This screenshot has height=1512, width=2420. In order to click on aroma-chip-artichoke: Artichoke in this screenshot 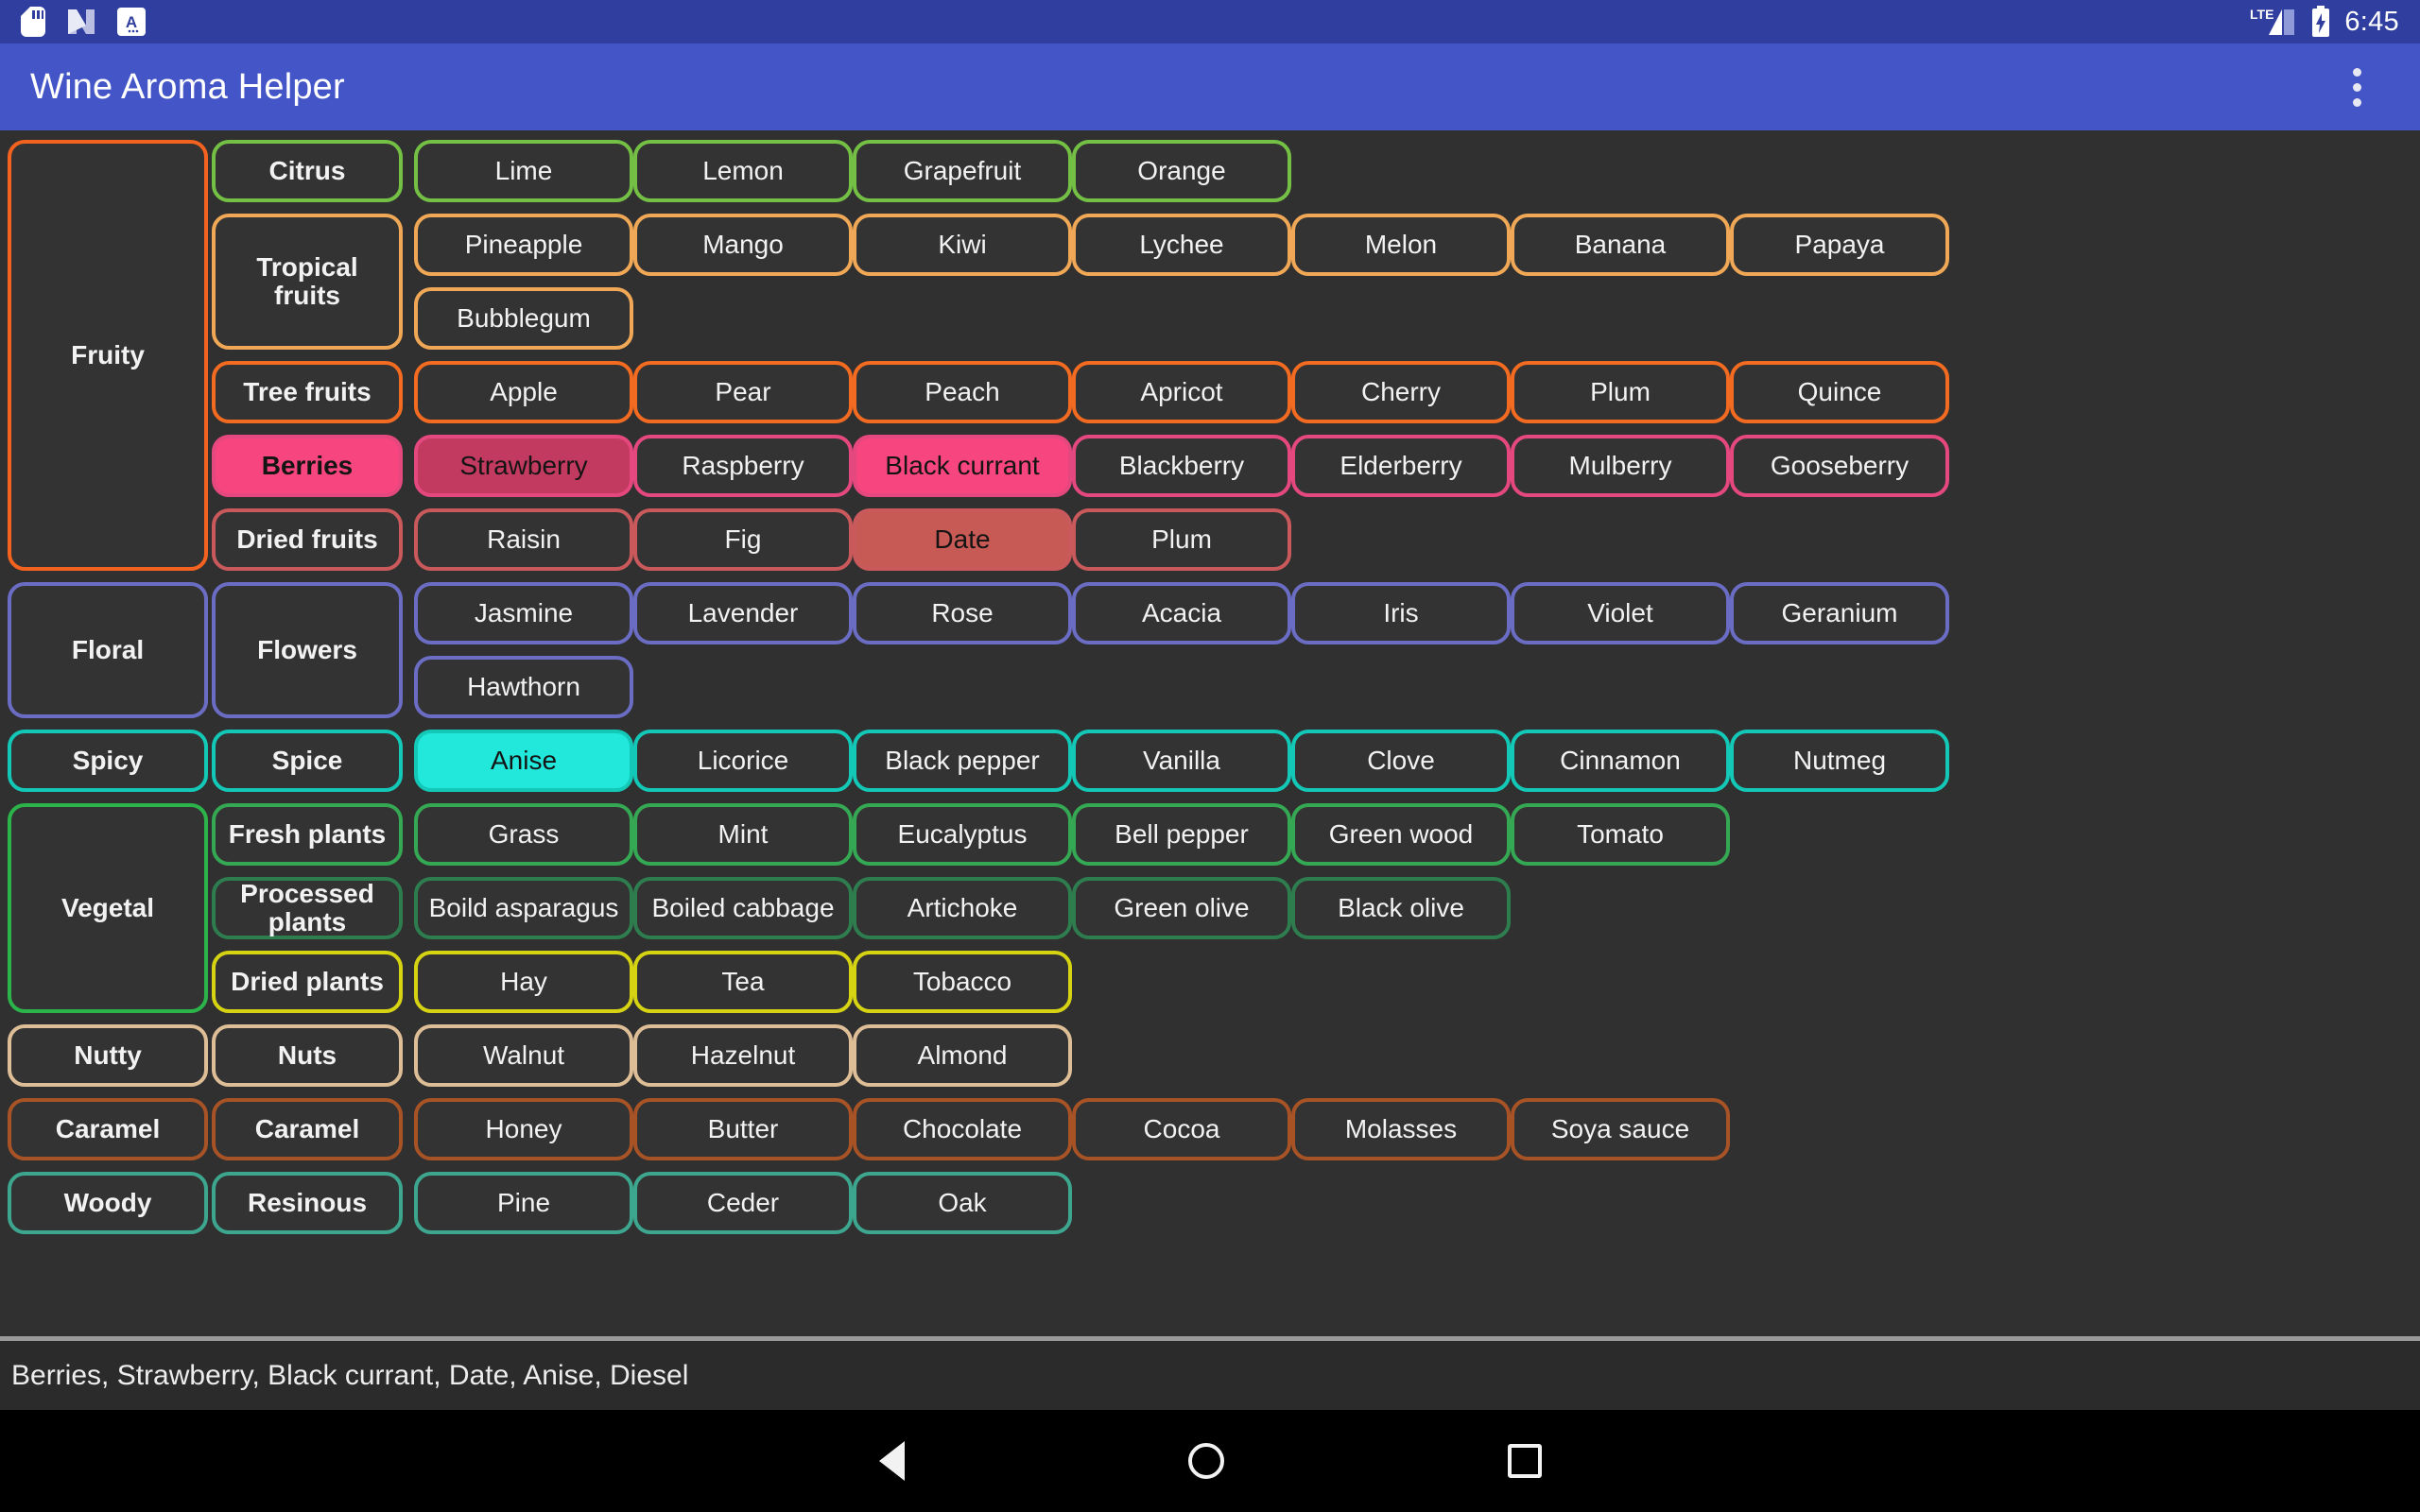, I will do `click(963, 908)`.